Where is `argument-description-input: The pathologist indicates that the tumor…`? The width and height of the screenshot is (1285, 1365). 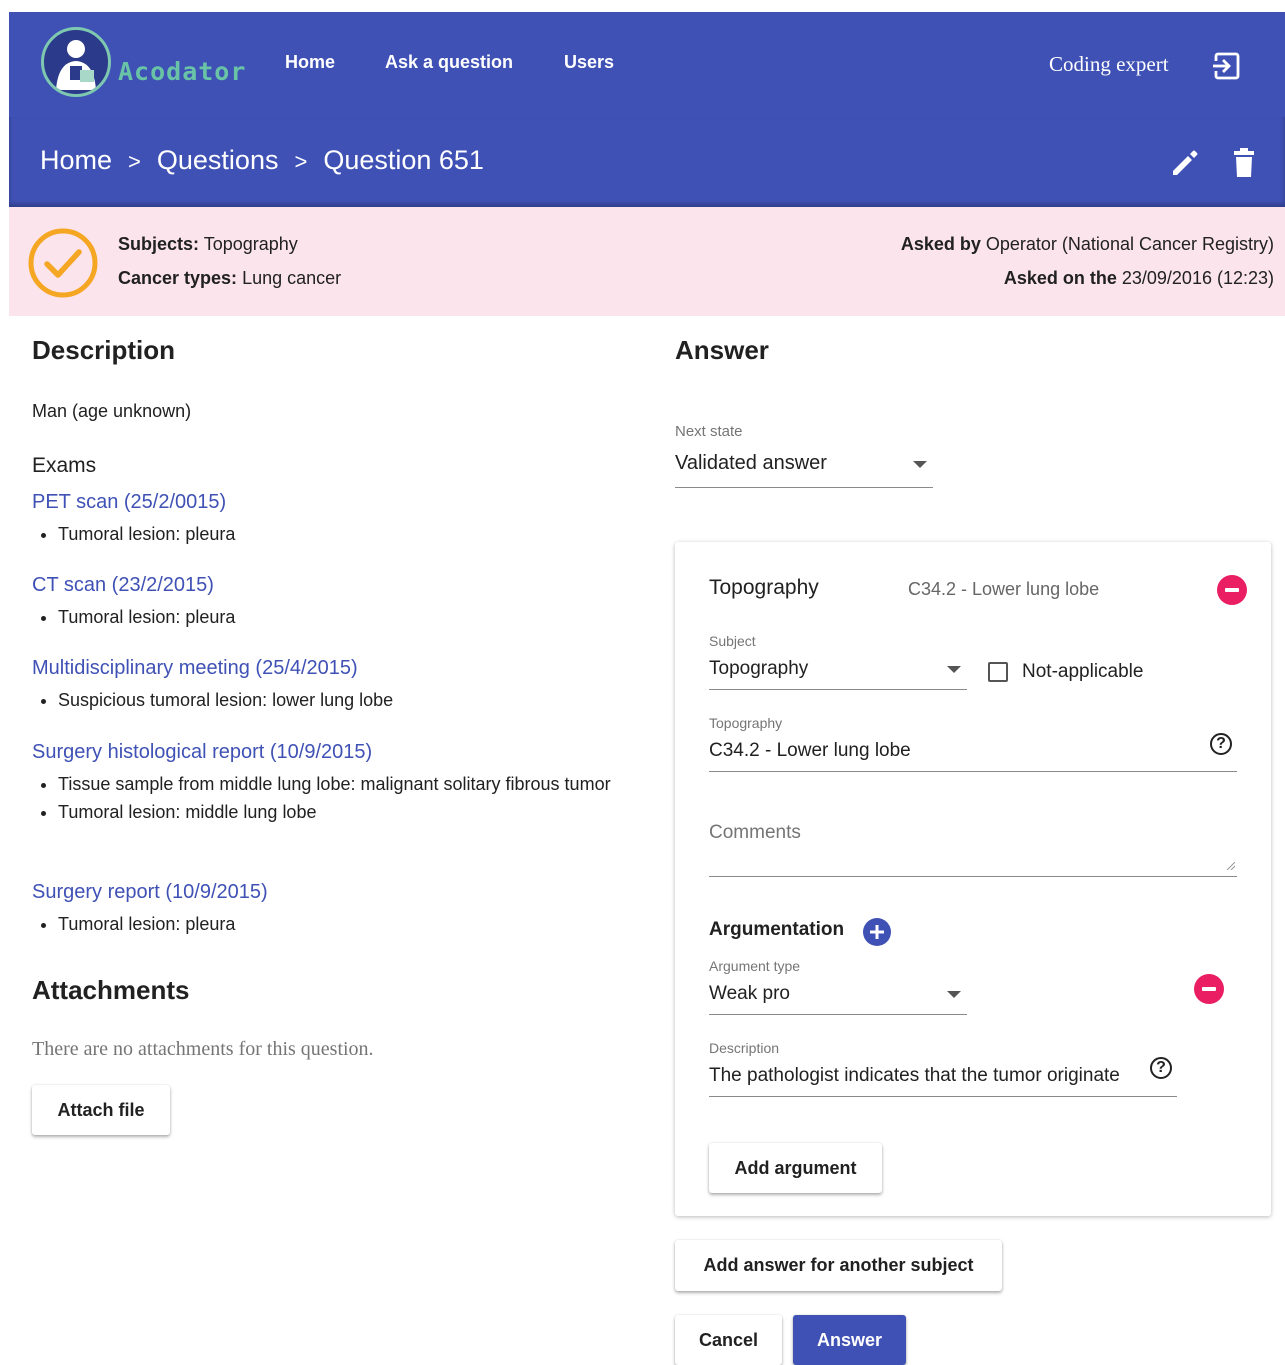
argument-description-input: The pathologist indicates that the tumor… is located at coordinates (943, 1077).